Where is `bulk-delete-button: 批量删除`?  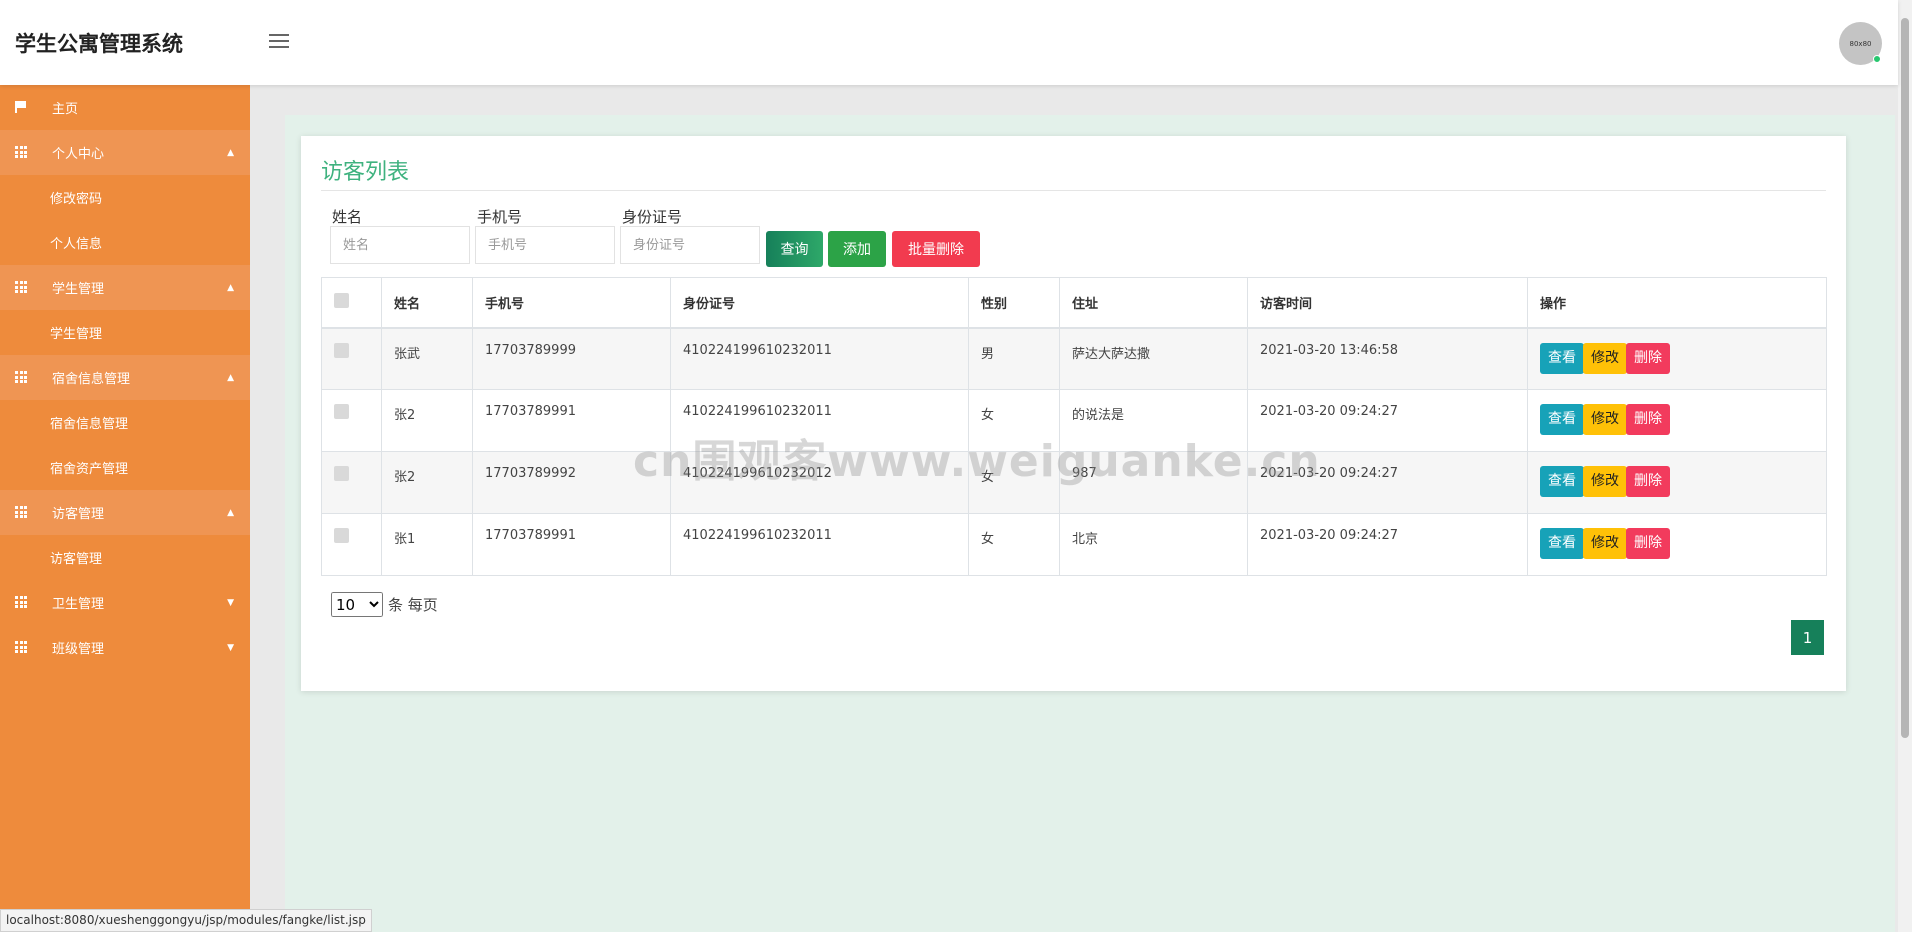 bulk-delete-button: 批量删除 is located at coordinates (936, 249).